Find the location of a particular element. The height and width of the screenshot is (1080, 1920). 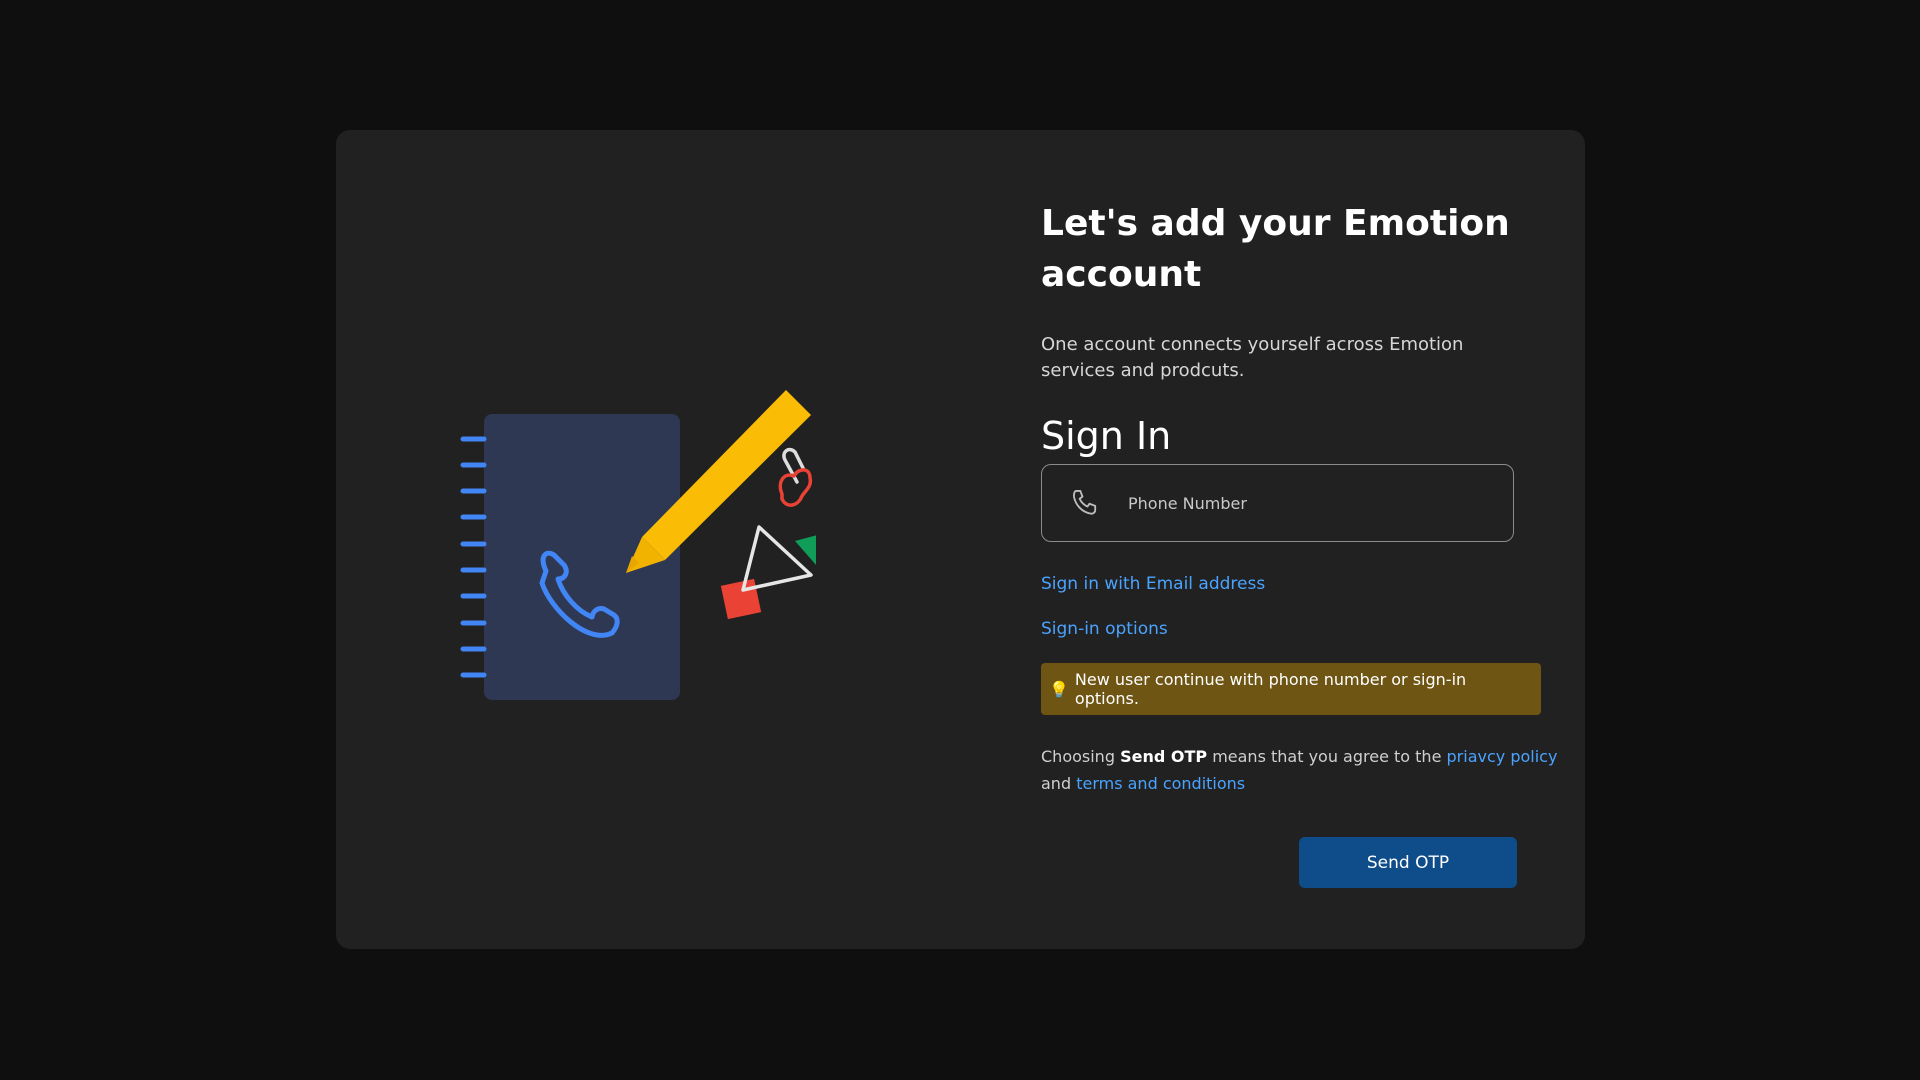

paperclip-icon is located at coordinates (795, 477).